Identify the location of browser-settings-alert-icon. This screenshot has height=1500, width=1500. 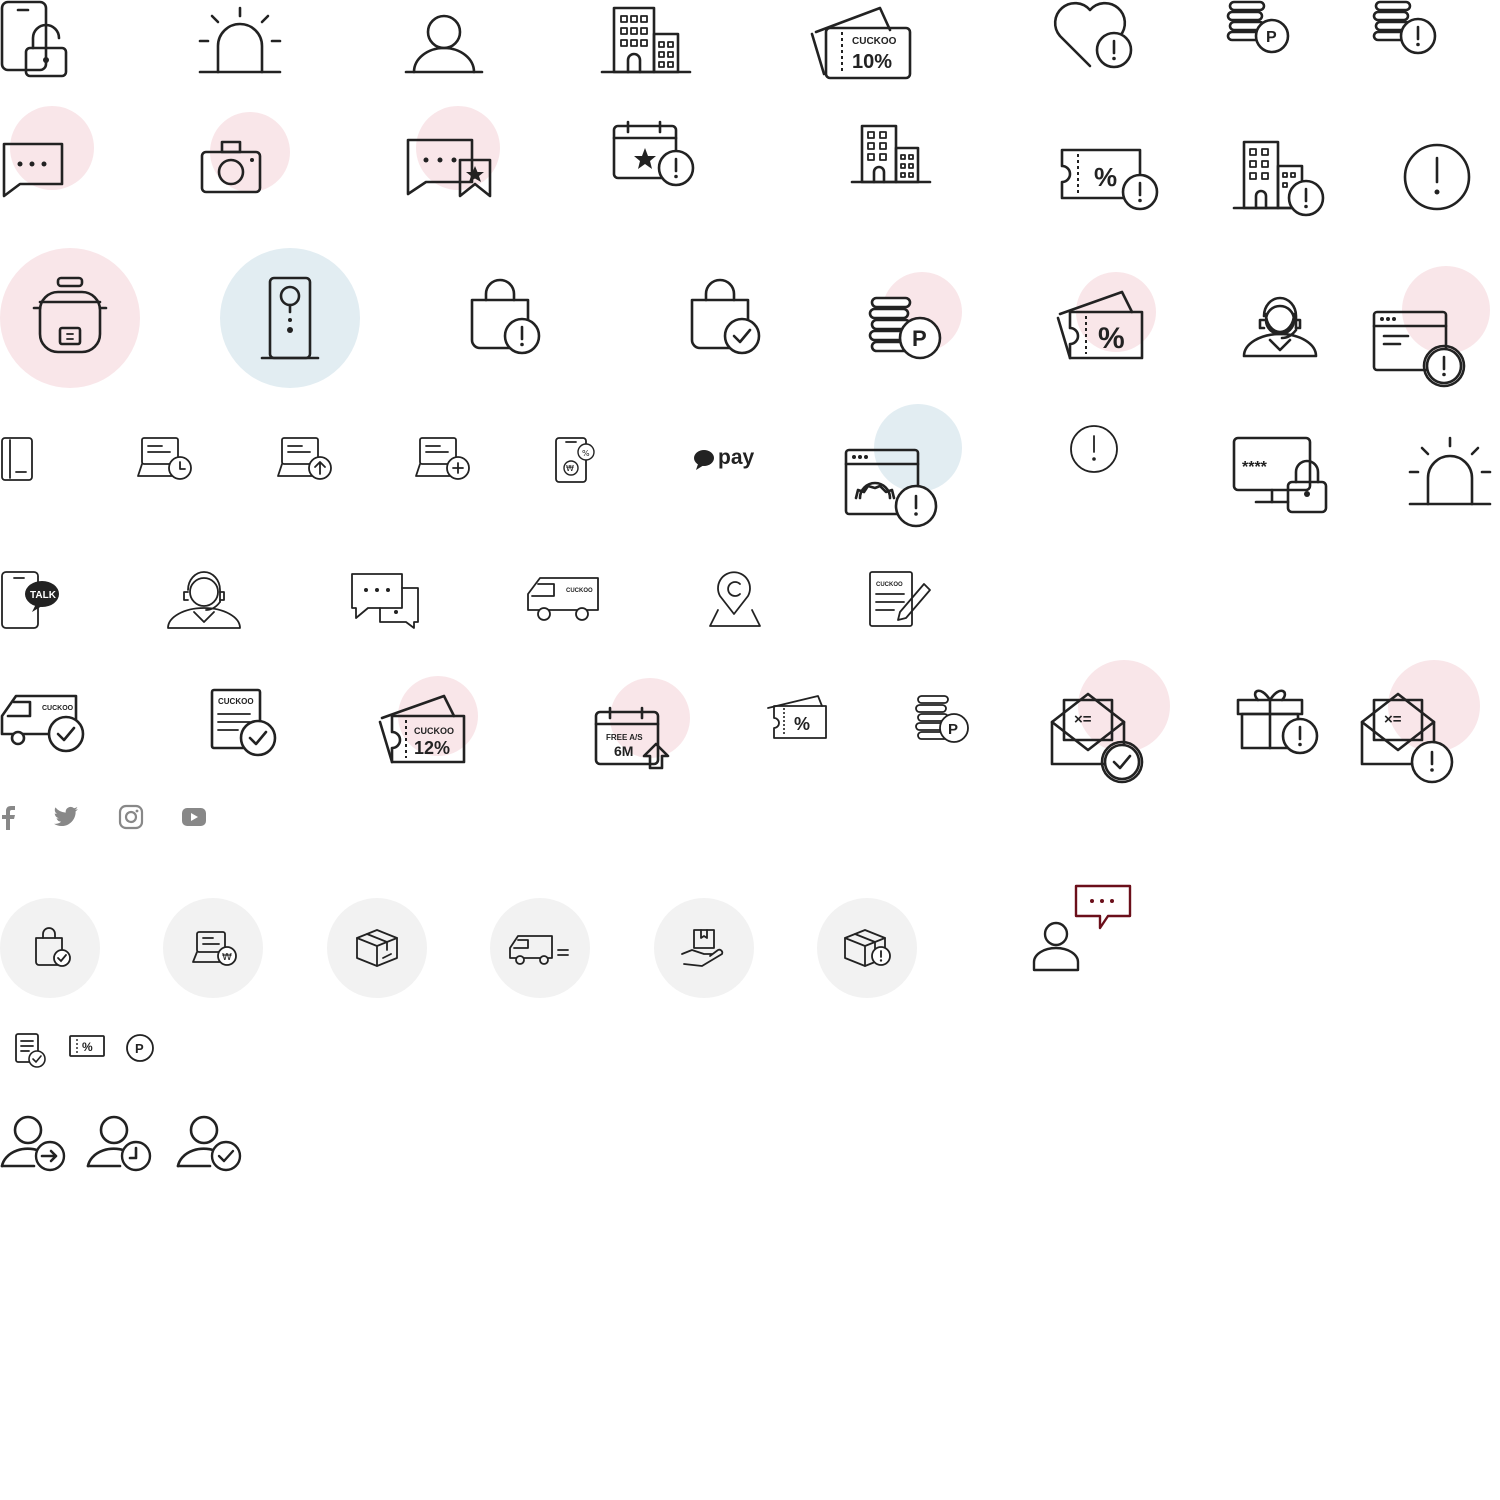
(906, 466).